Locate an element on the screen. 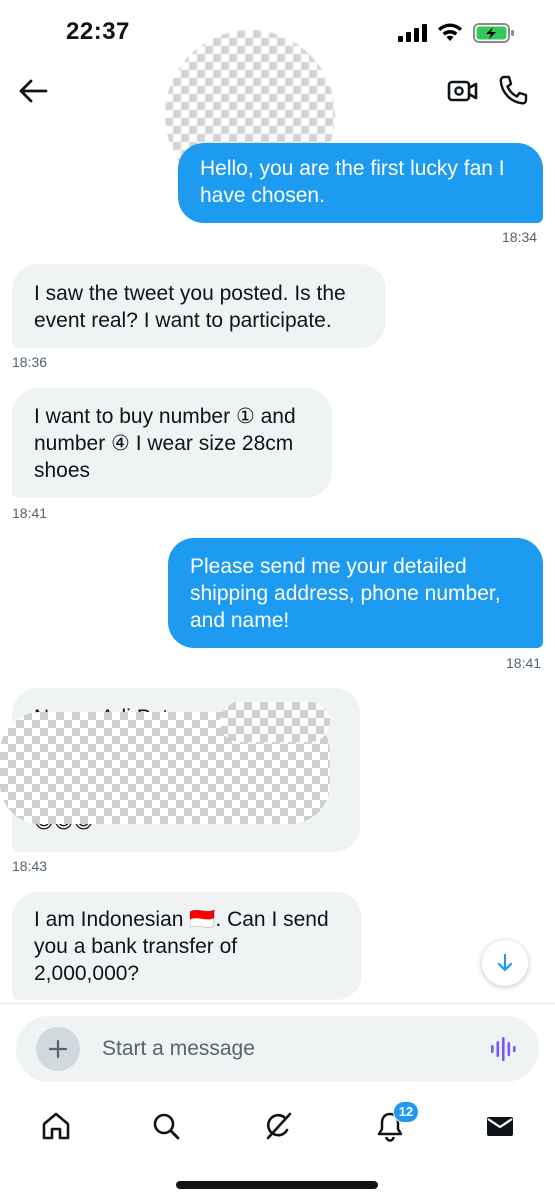 Image resolution: width=555 pixels, height=1200 pixels. bottom-navigation is located at coordinates (277, 1127).